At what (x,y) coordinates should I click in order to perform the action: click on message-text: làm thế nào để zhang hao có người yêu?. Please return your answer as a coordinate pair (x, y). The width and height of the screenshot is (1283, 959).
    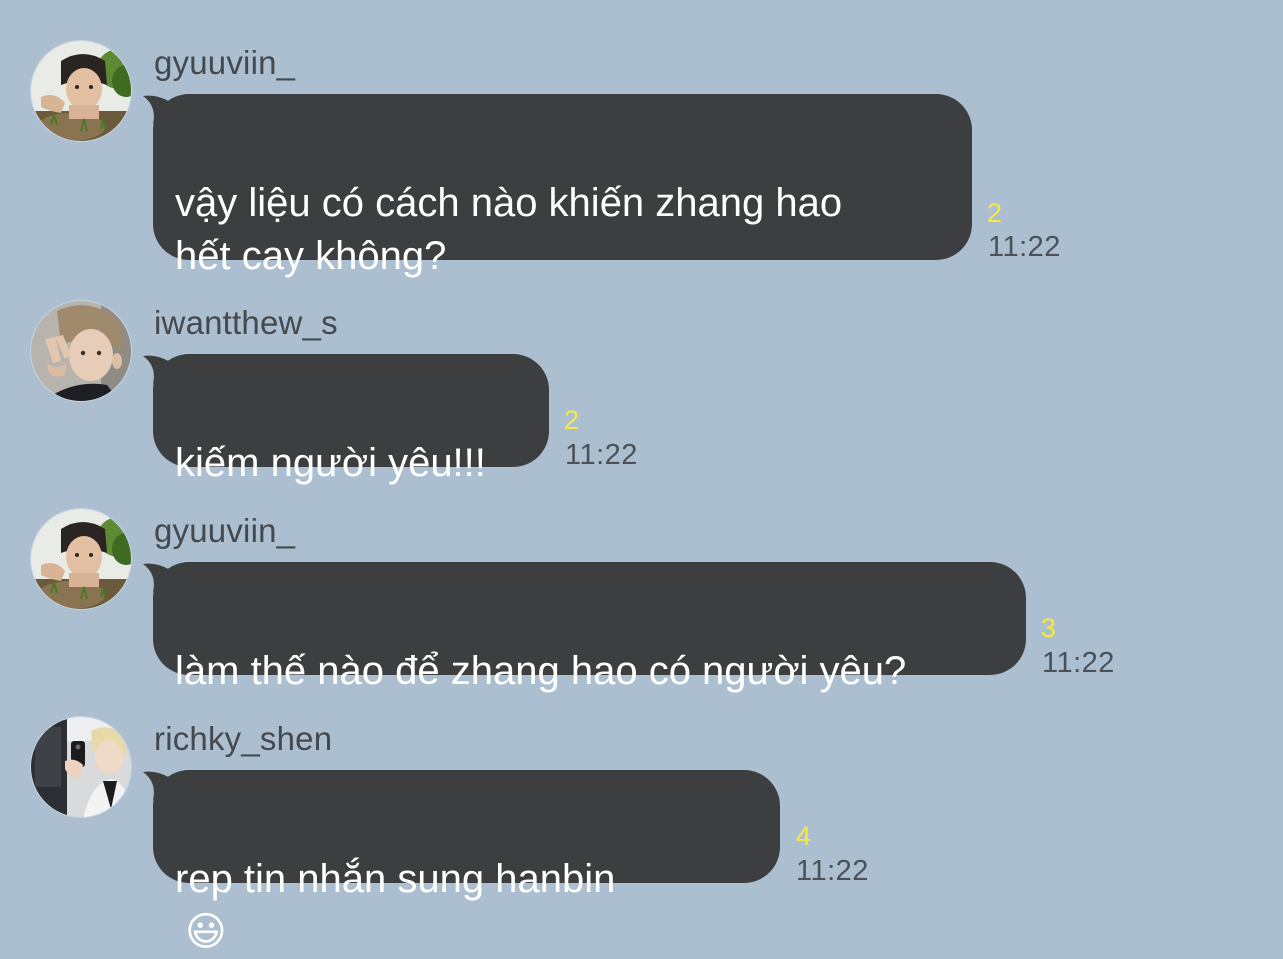
    Looking at the image, I should click on (541, 671).